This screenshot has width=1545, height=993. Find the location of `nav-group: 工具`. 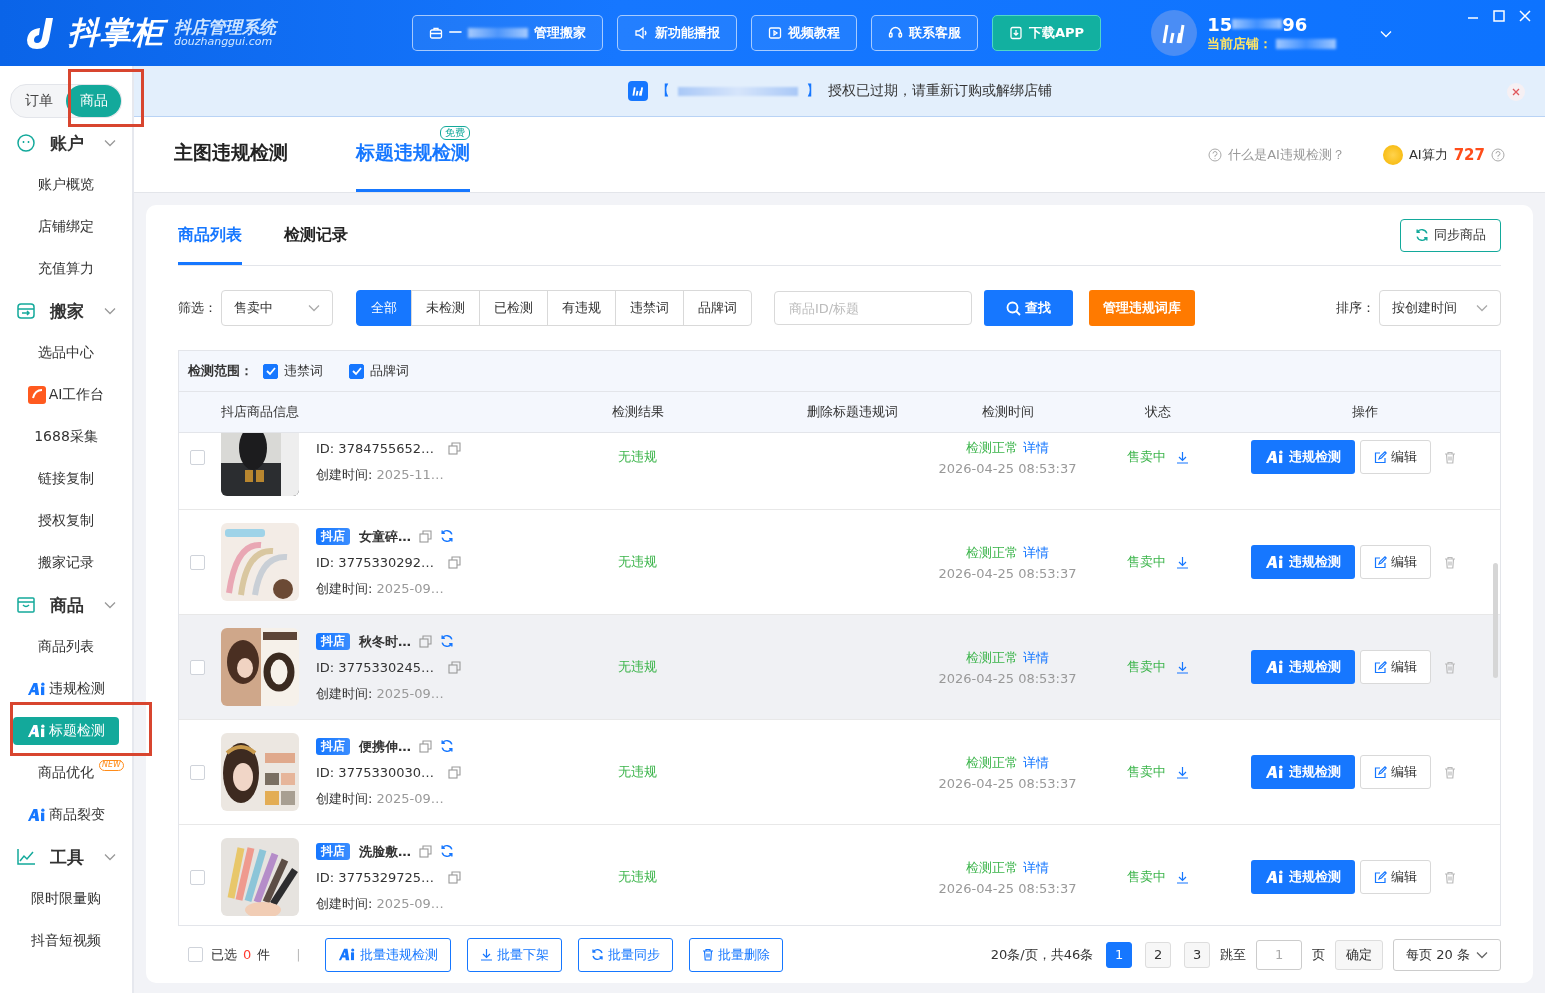

nav-group: 工具 is located at coordinates (66, 857).